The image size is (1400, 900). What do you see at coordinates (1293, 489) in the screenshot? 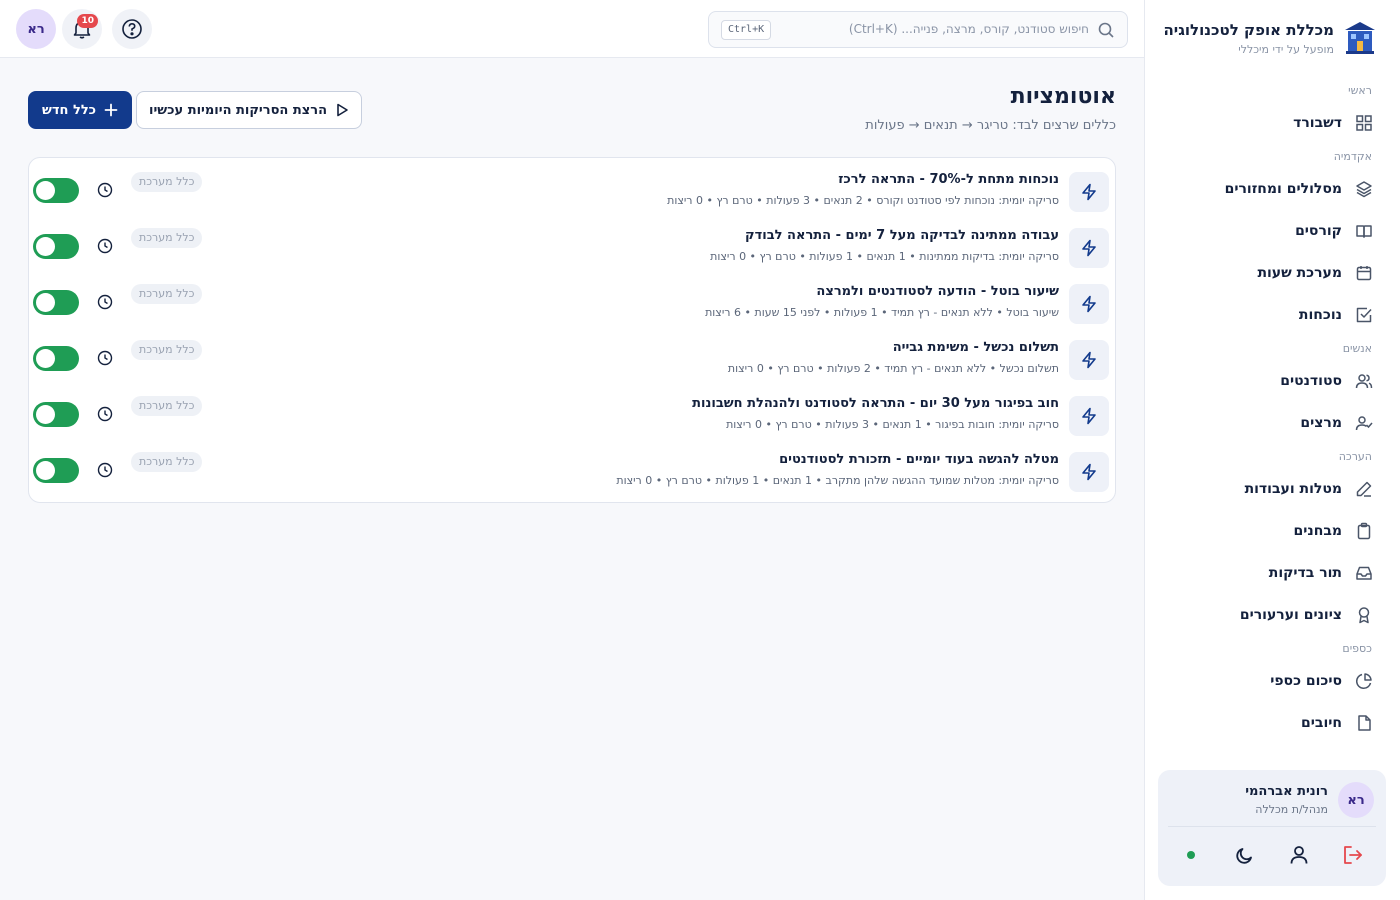
I see `sidebar-item-label: מטלות ועבודות` at bounding box center [1293, 489].